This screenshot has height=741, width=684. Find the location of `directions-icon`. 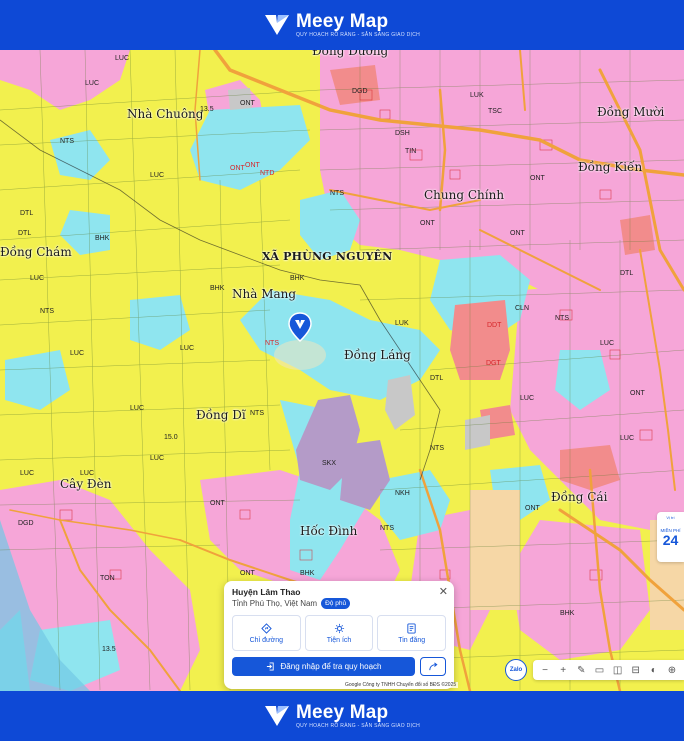

directions-icon is located at coordinates (266, 628).